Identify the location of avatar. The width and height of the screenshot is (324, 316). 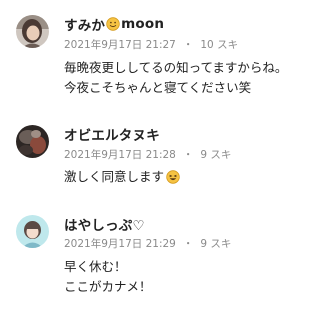
(32, 231).